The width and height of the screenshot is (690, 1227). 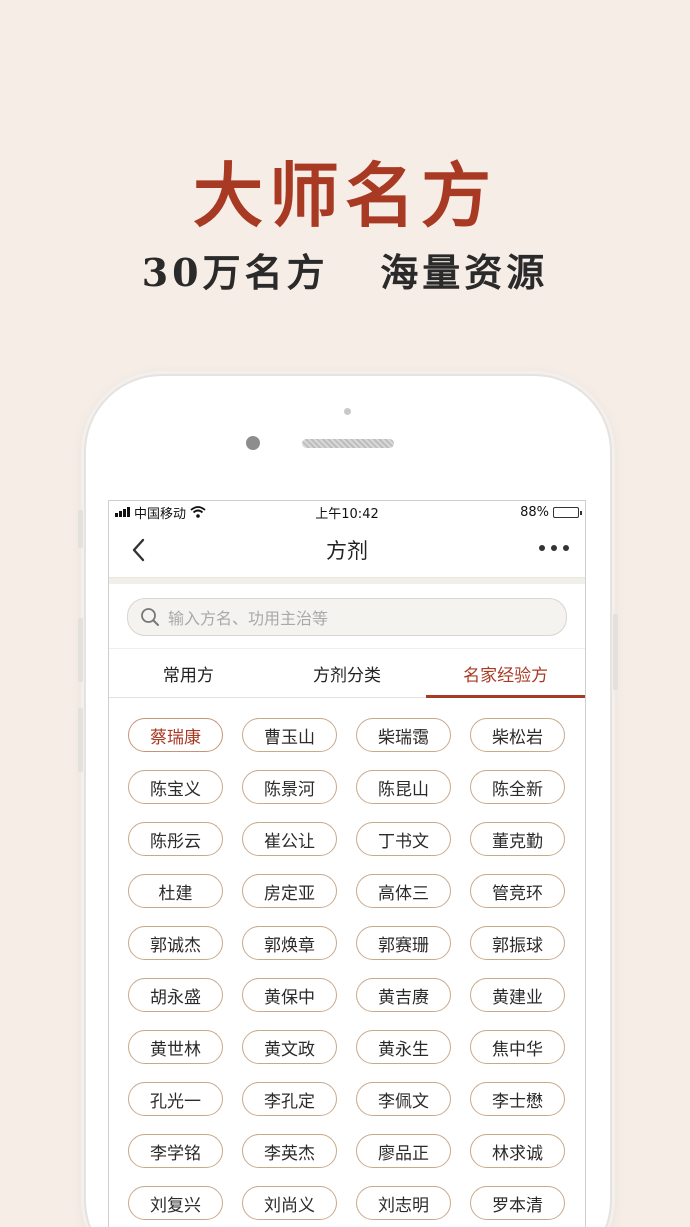 I want to click on more-icon, so click(x=554, y=548).